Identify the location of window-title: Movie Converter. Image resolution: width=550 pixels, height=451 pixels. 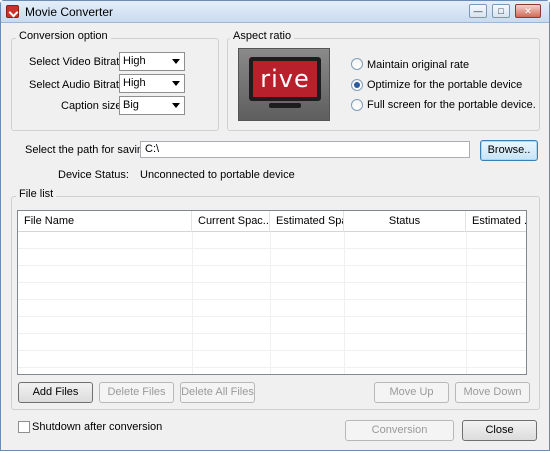
(69, 12).